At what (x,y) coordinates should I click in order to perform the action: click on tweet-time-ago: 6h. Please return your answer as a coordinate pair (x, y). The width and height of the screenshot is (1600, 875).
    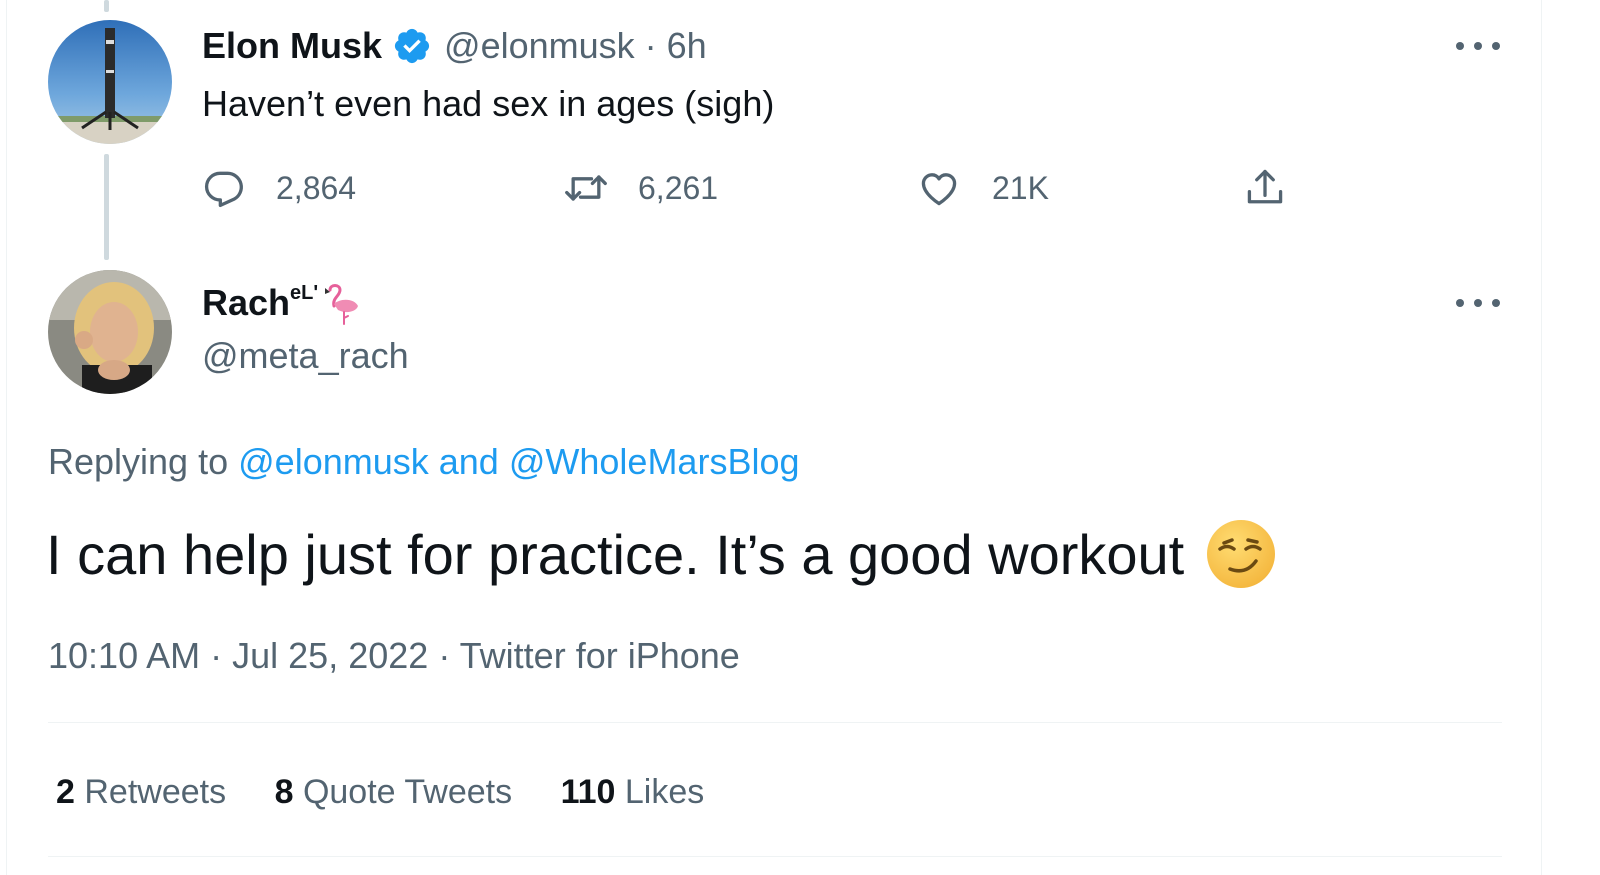
    Looking at the image, I should click on (687, 46).